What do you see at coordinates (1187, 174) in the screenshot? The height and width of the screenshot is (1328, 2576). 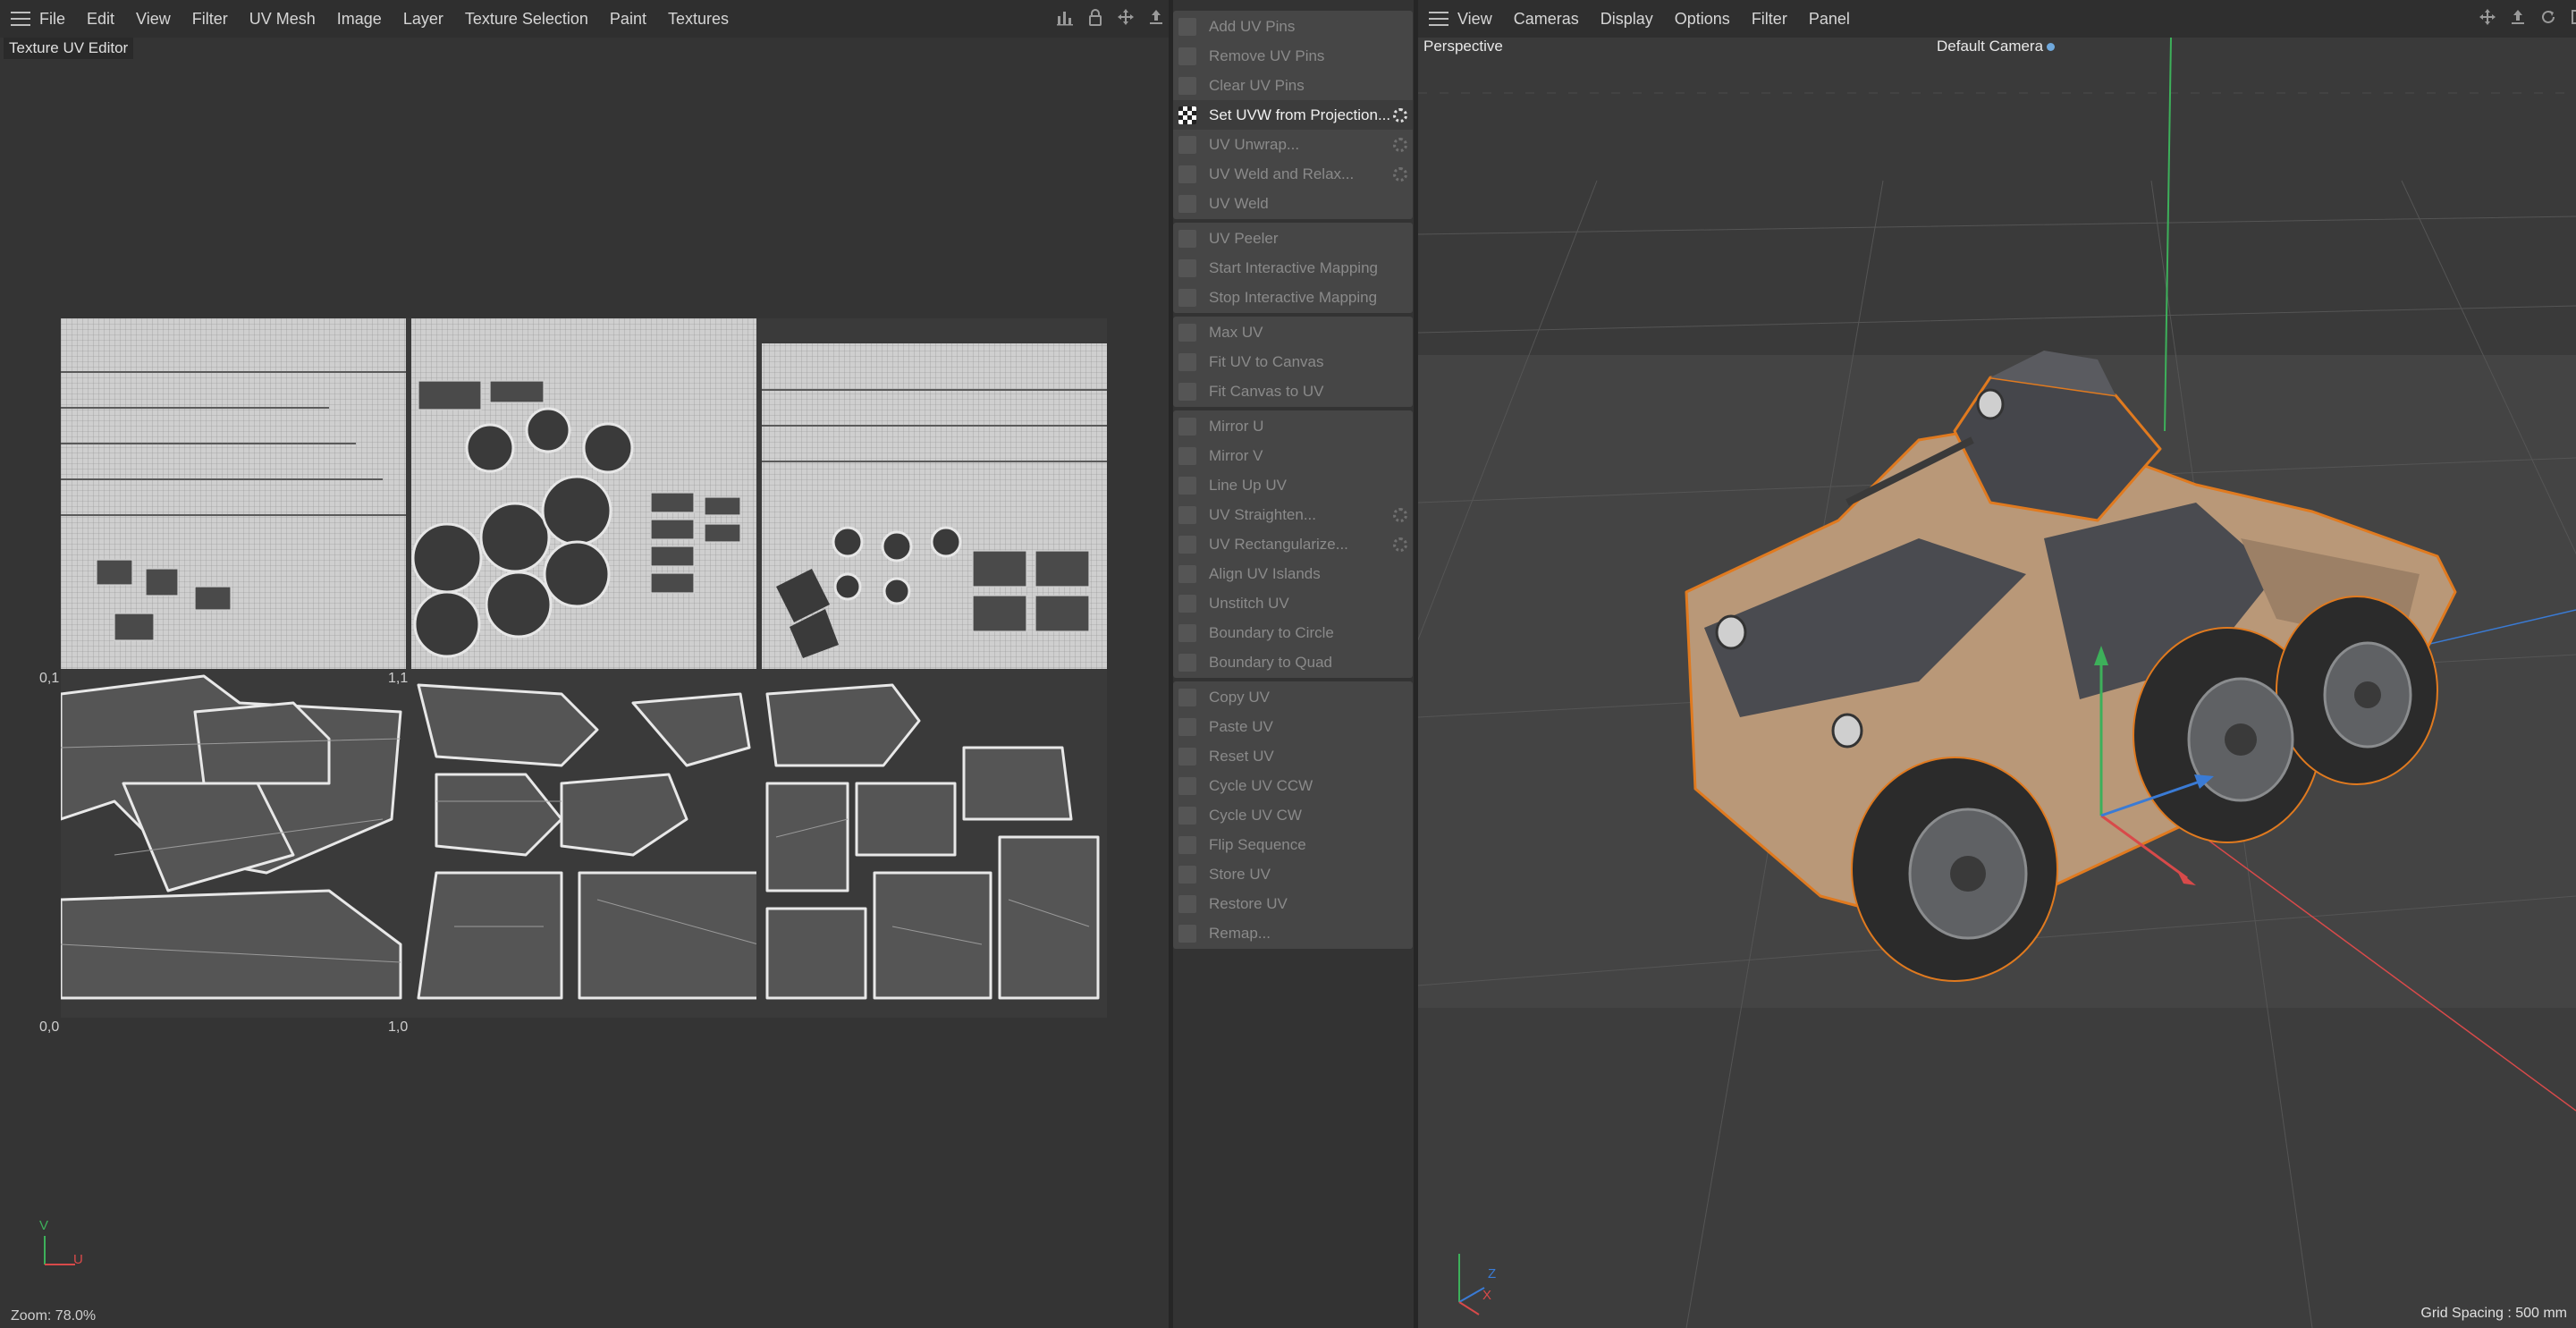 I see `weld-relax-icon` at bounding box center [1187, 174].